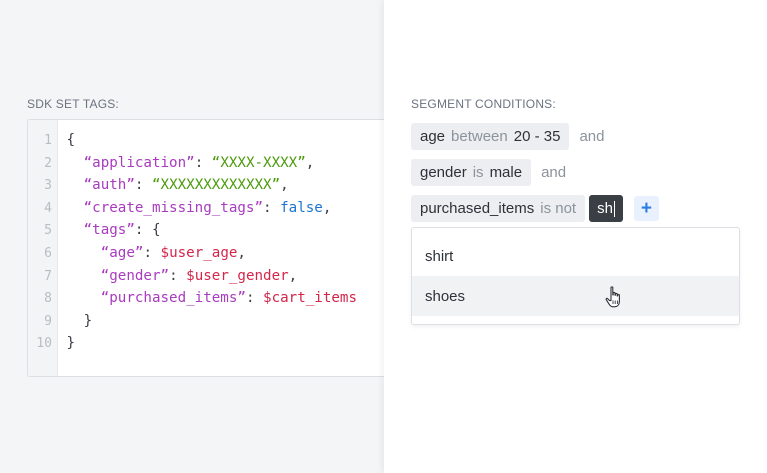  Describe the element at coordinates (612, 297) in the screenshot. I see `hand-pointer-icon` at that location.